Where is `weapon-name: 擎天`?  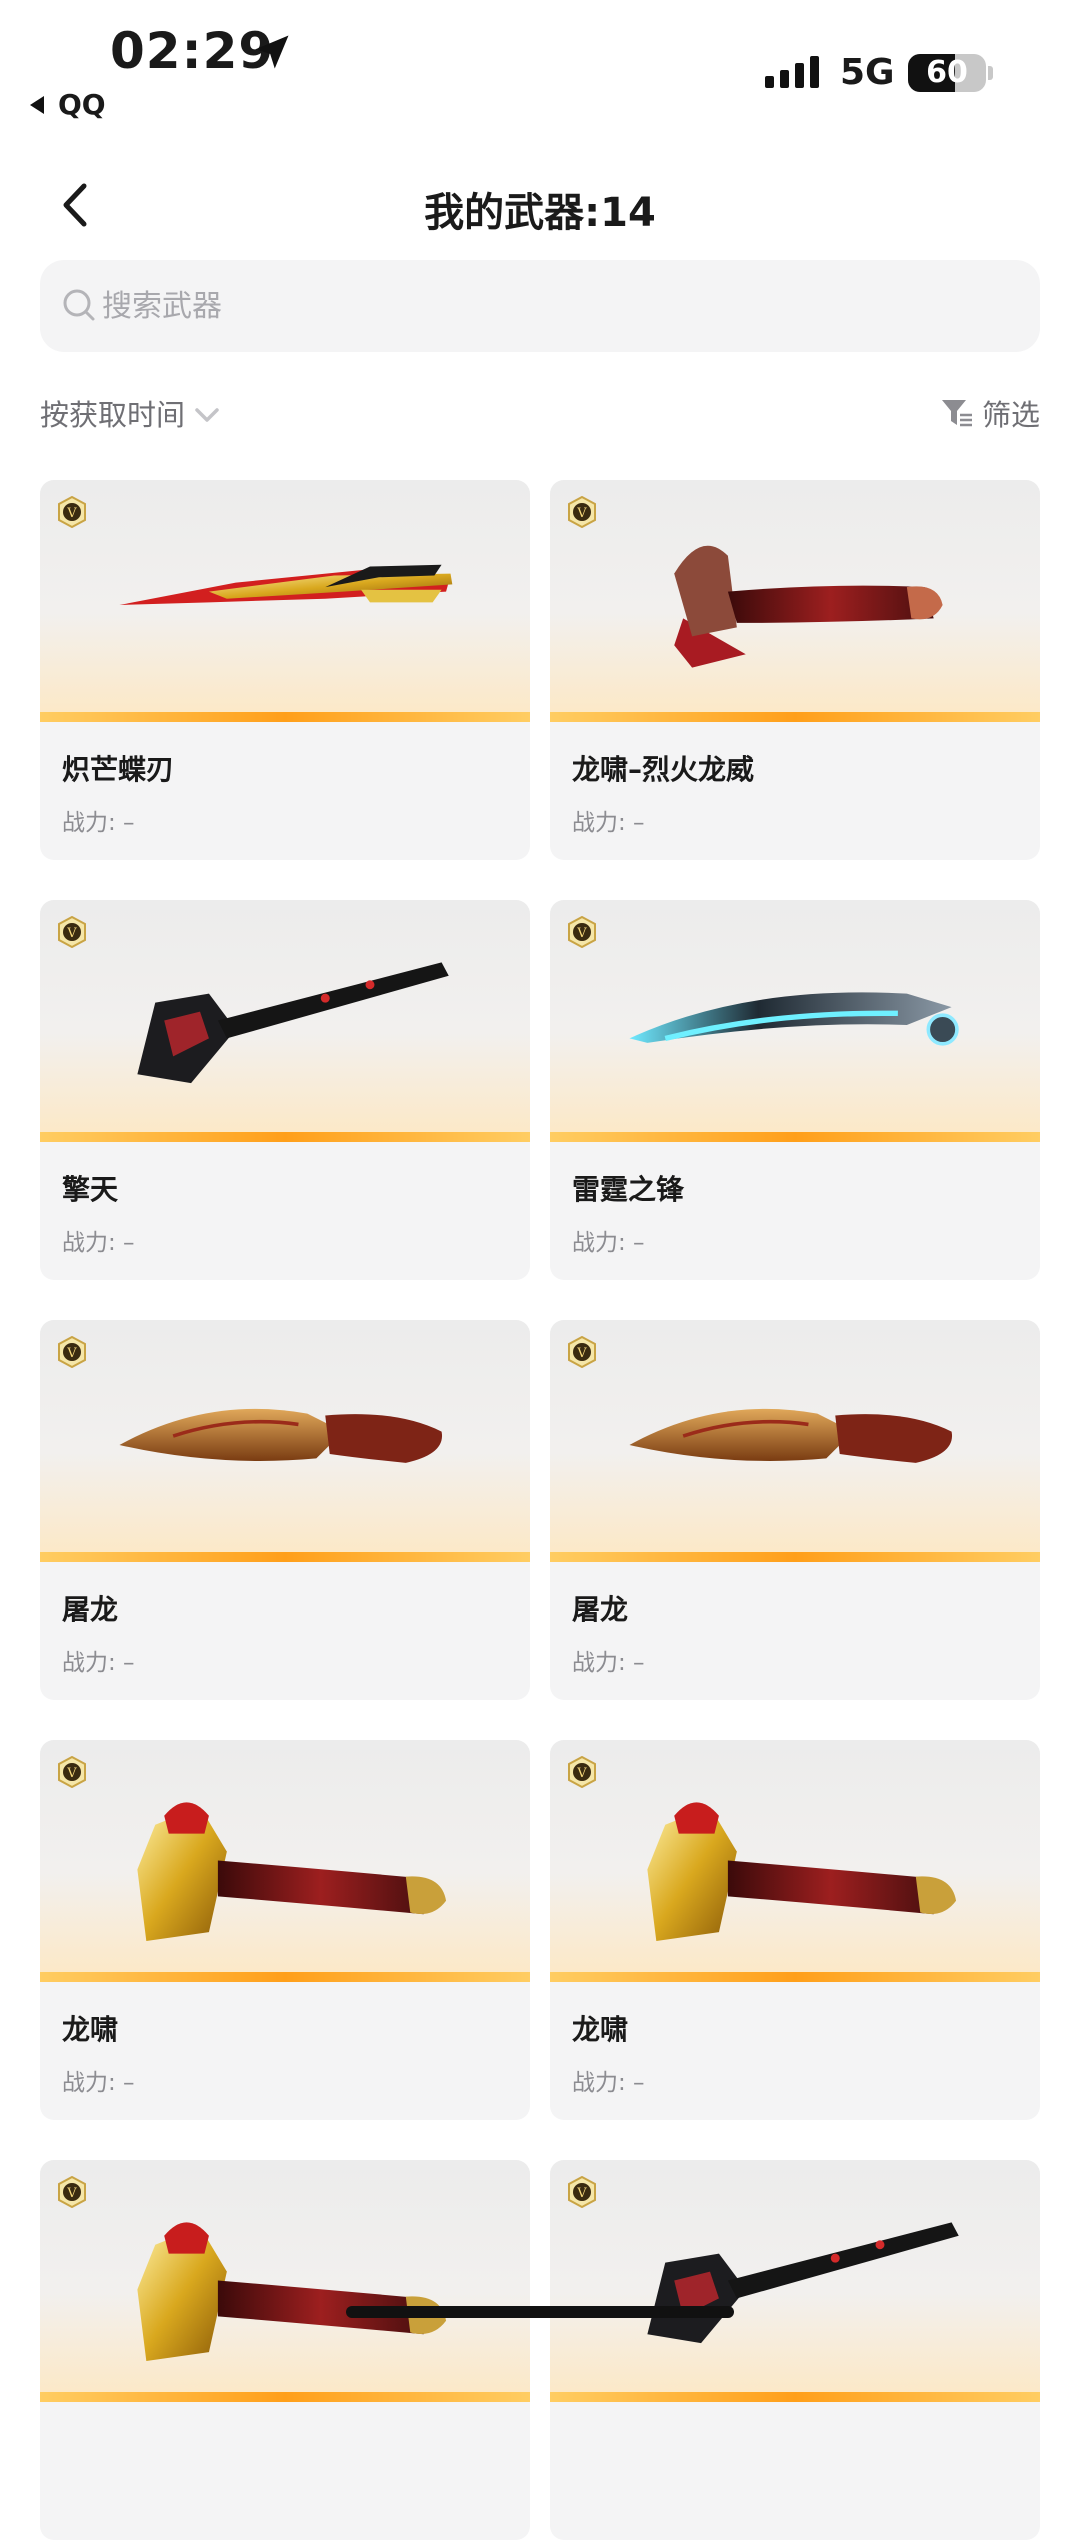
weapon-name: 擎天 is located at coordinates (90, 1189).